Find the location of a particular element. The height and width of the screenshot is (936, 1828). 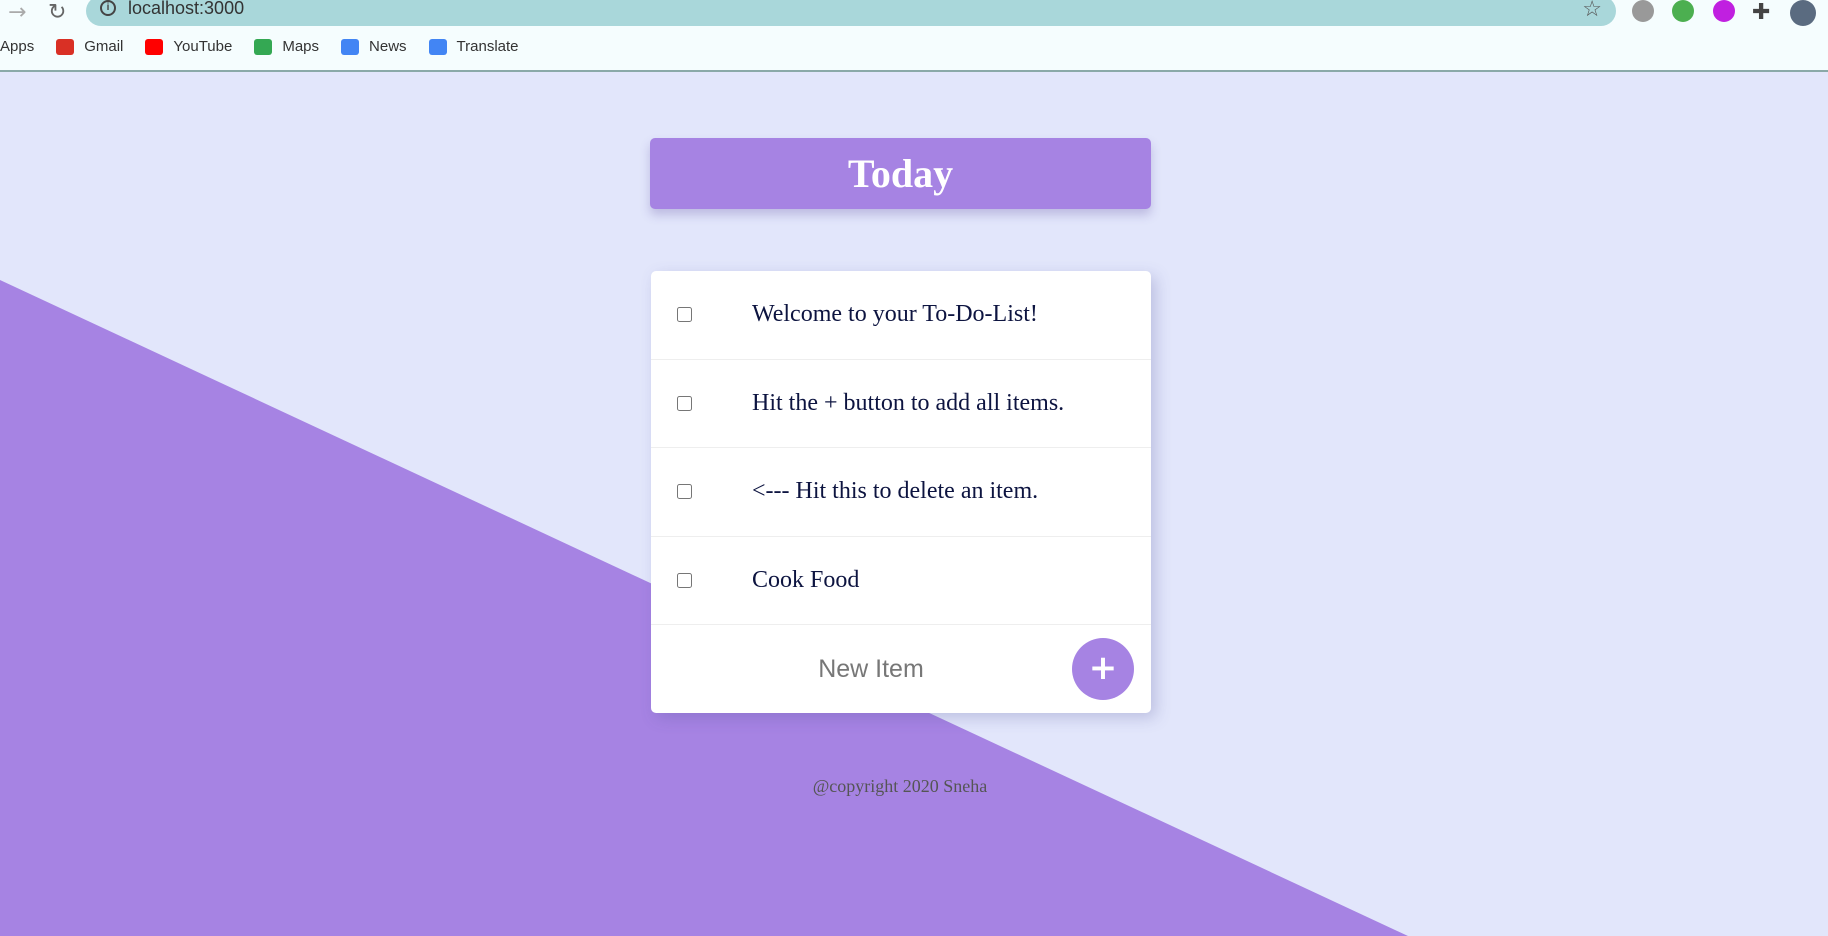

bookmark-label: Maps is located at coordinates (301, 46).